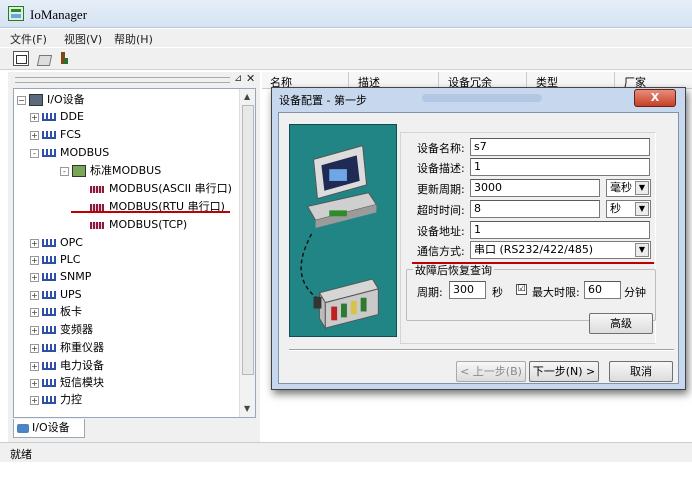 This screenshot has width=692, height=481. Describe the element at coordinates (628, 209) in the screenshot. I see `timeout-unit-select: 秒 ▼` at that location.